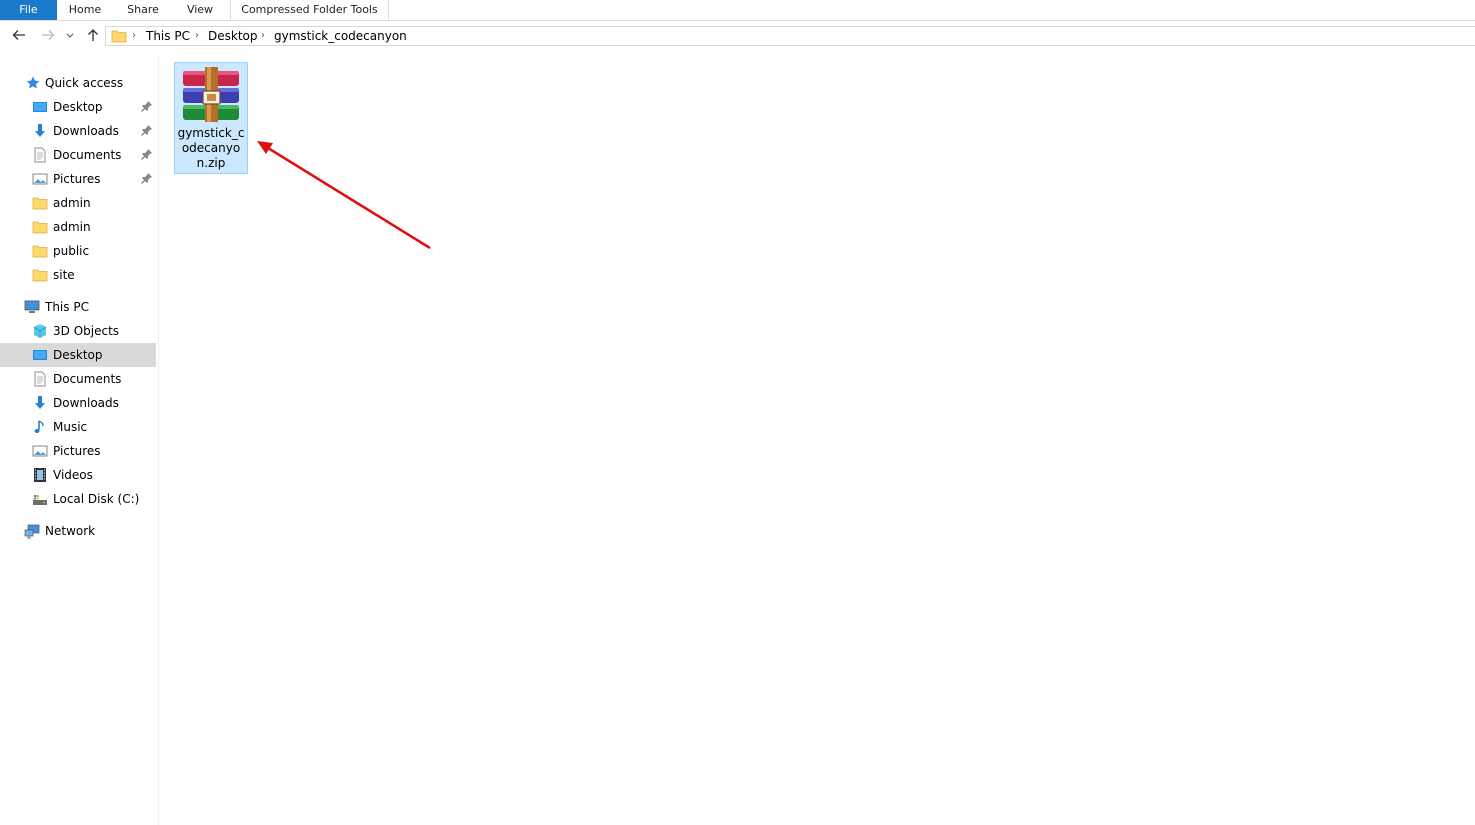  What do you see at coordinates (70, 531) in the screenshot?
I see `sidebar-item-label: Network` at bounding box center [70, 531].